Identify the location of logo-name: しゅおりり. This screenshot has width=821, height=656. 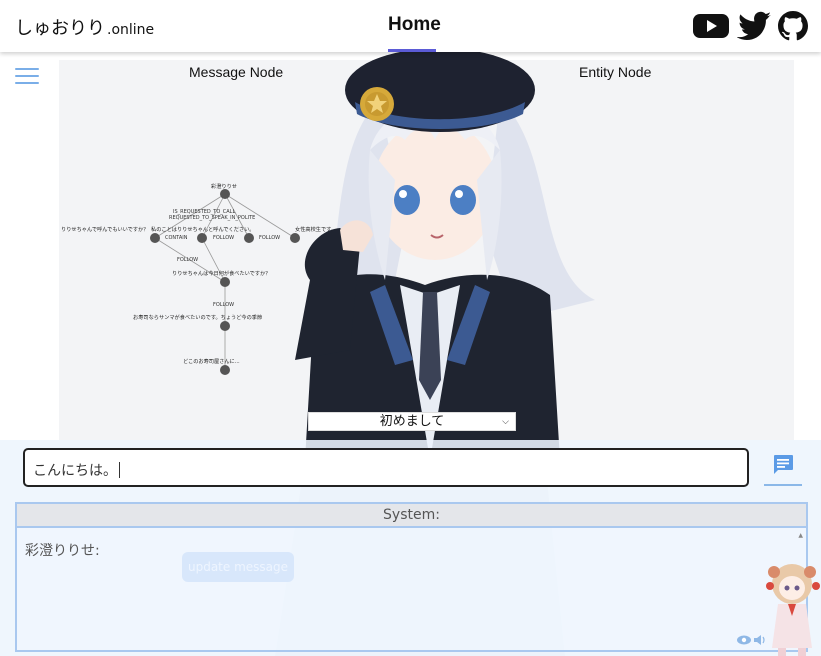
(60, 28).